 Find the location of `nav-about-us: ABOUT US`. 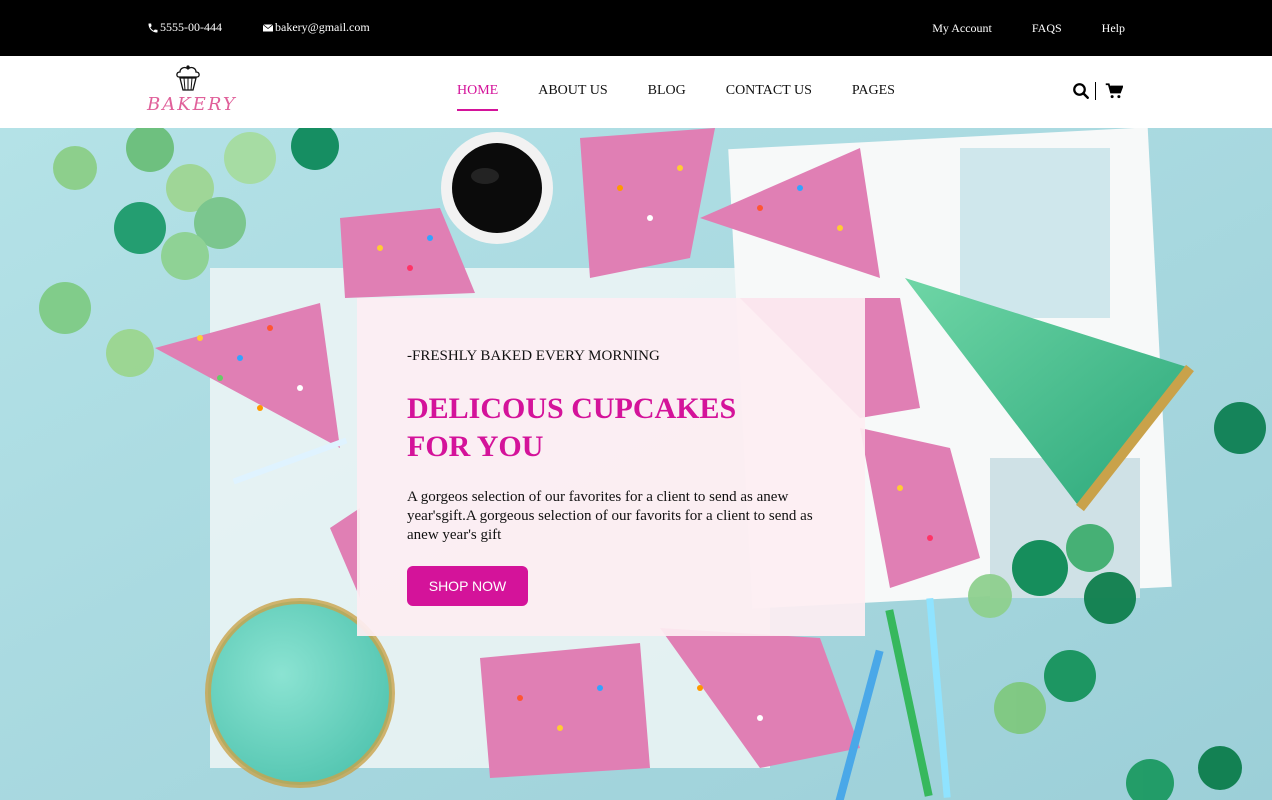

nav-about-us: ABOUT US is located at coordinates (572, 97).